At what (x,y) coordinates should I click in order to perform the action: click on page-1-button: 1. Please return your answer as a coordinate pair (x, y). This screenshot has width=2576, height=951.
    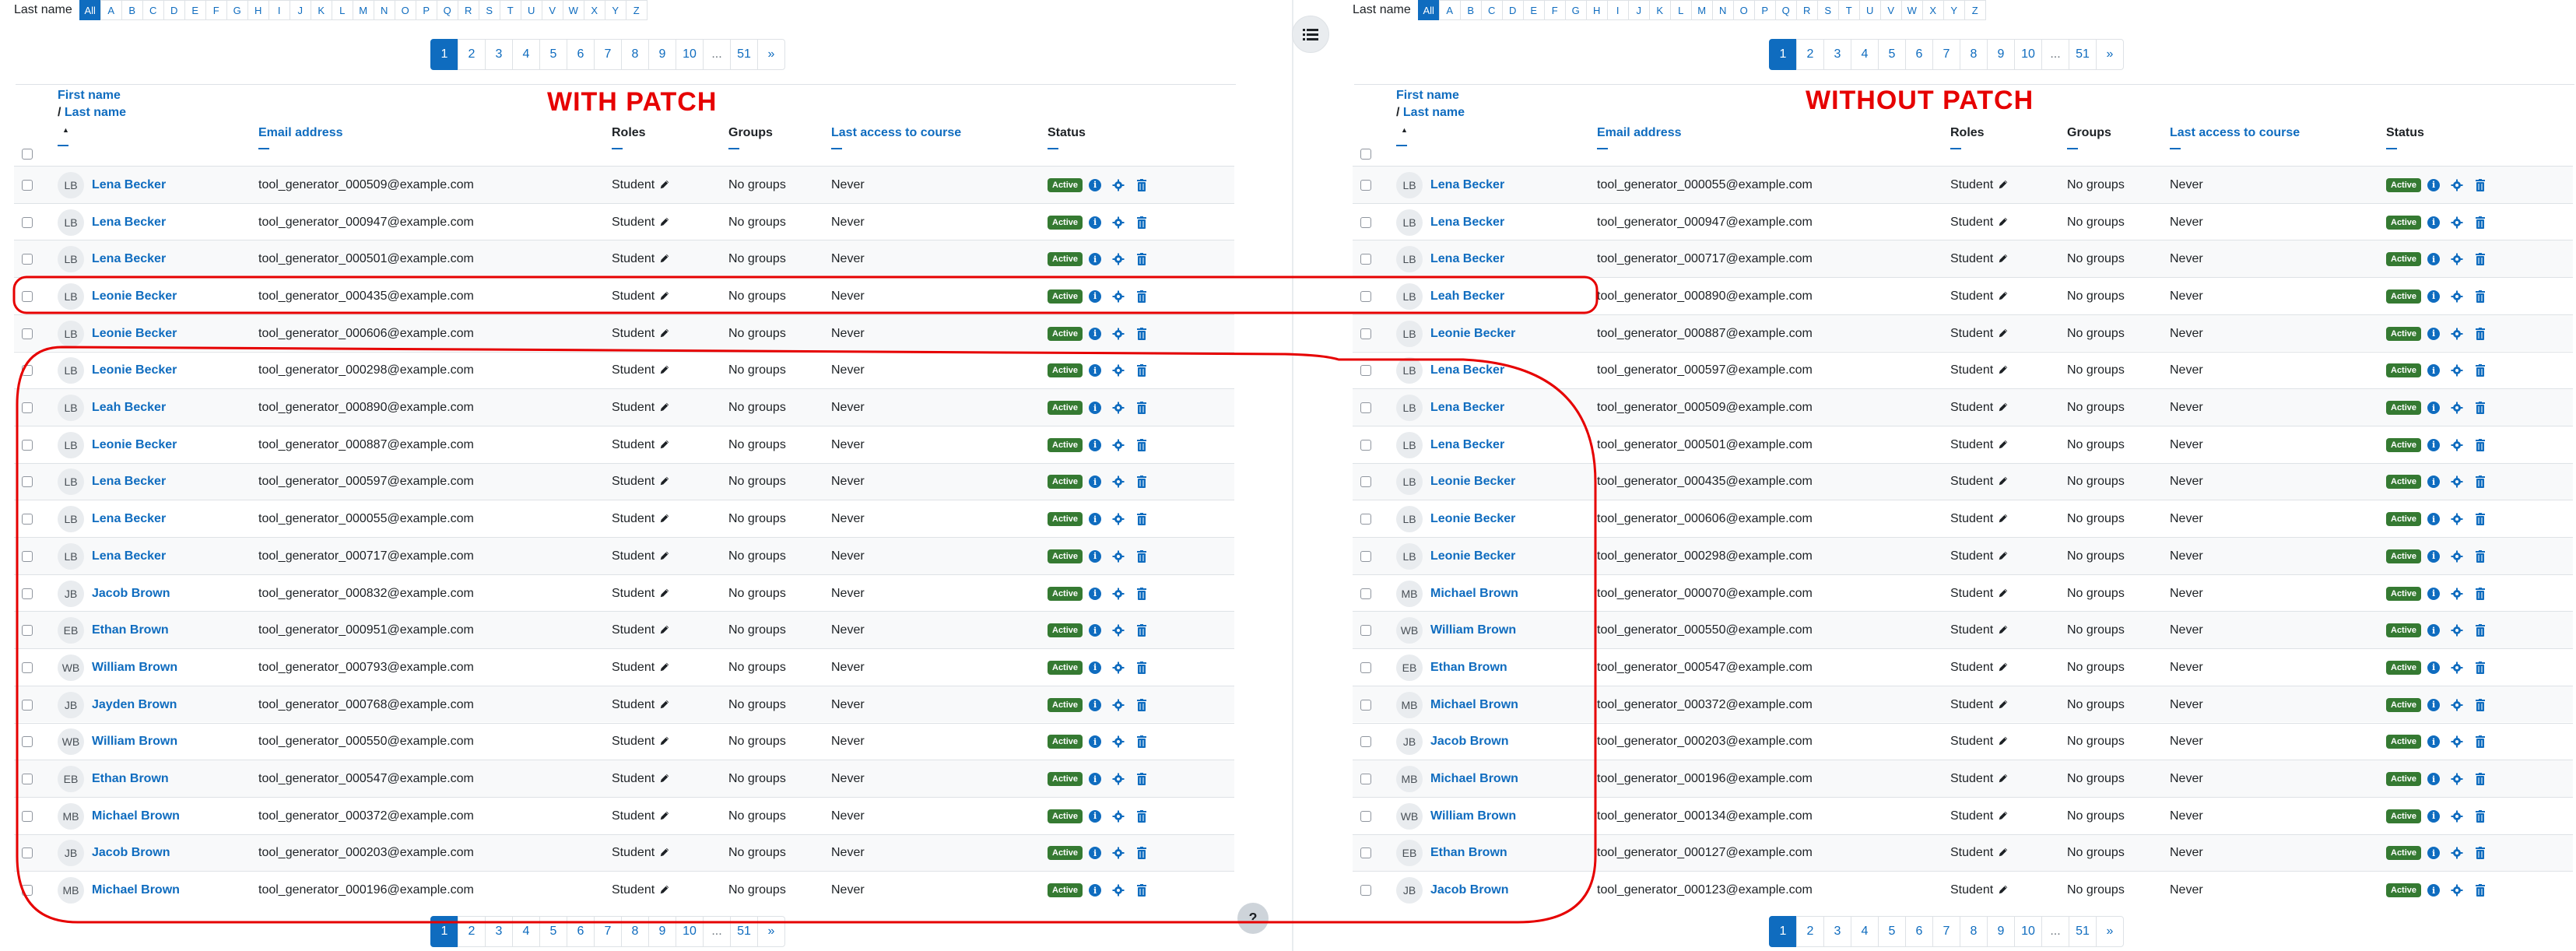
    Looking at the image, I should click on (444, 931).